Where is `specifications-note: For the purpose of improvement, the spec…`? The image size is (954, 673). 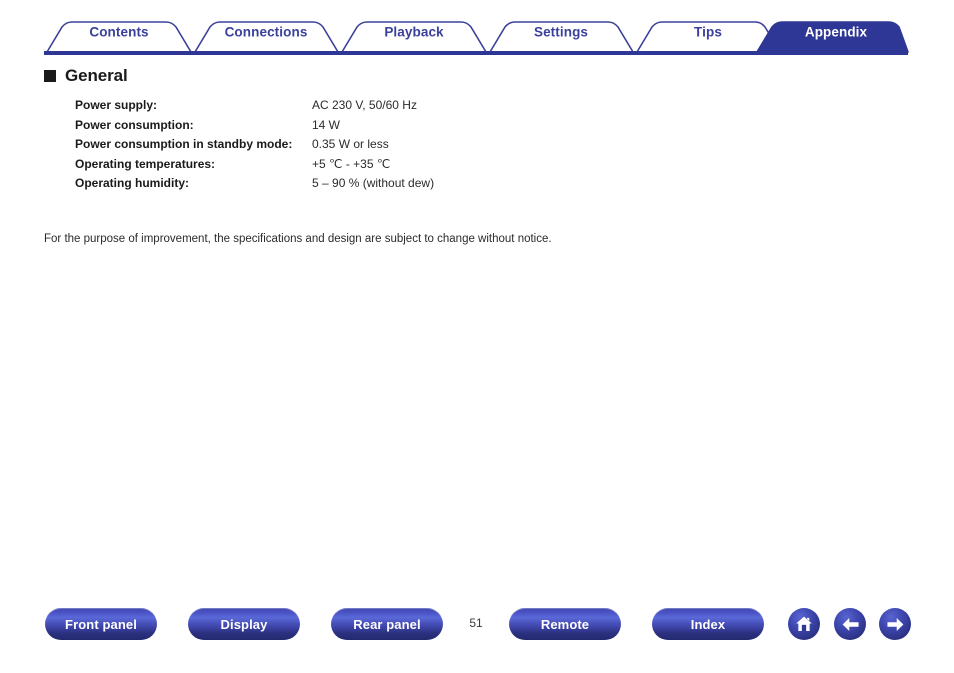
specifications-note: For the purpose of improvement, the spec… is located at coordinates (298, 239).